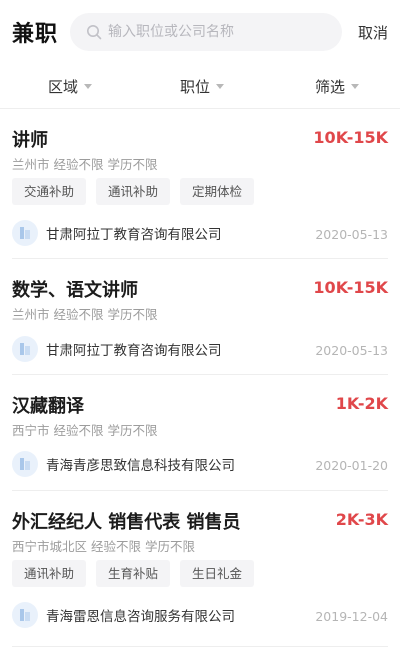  I want to click on job-meta: 西宁市城北区 经验不限 学历不限, so click(103, 546).